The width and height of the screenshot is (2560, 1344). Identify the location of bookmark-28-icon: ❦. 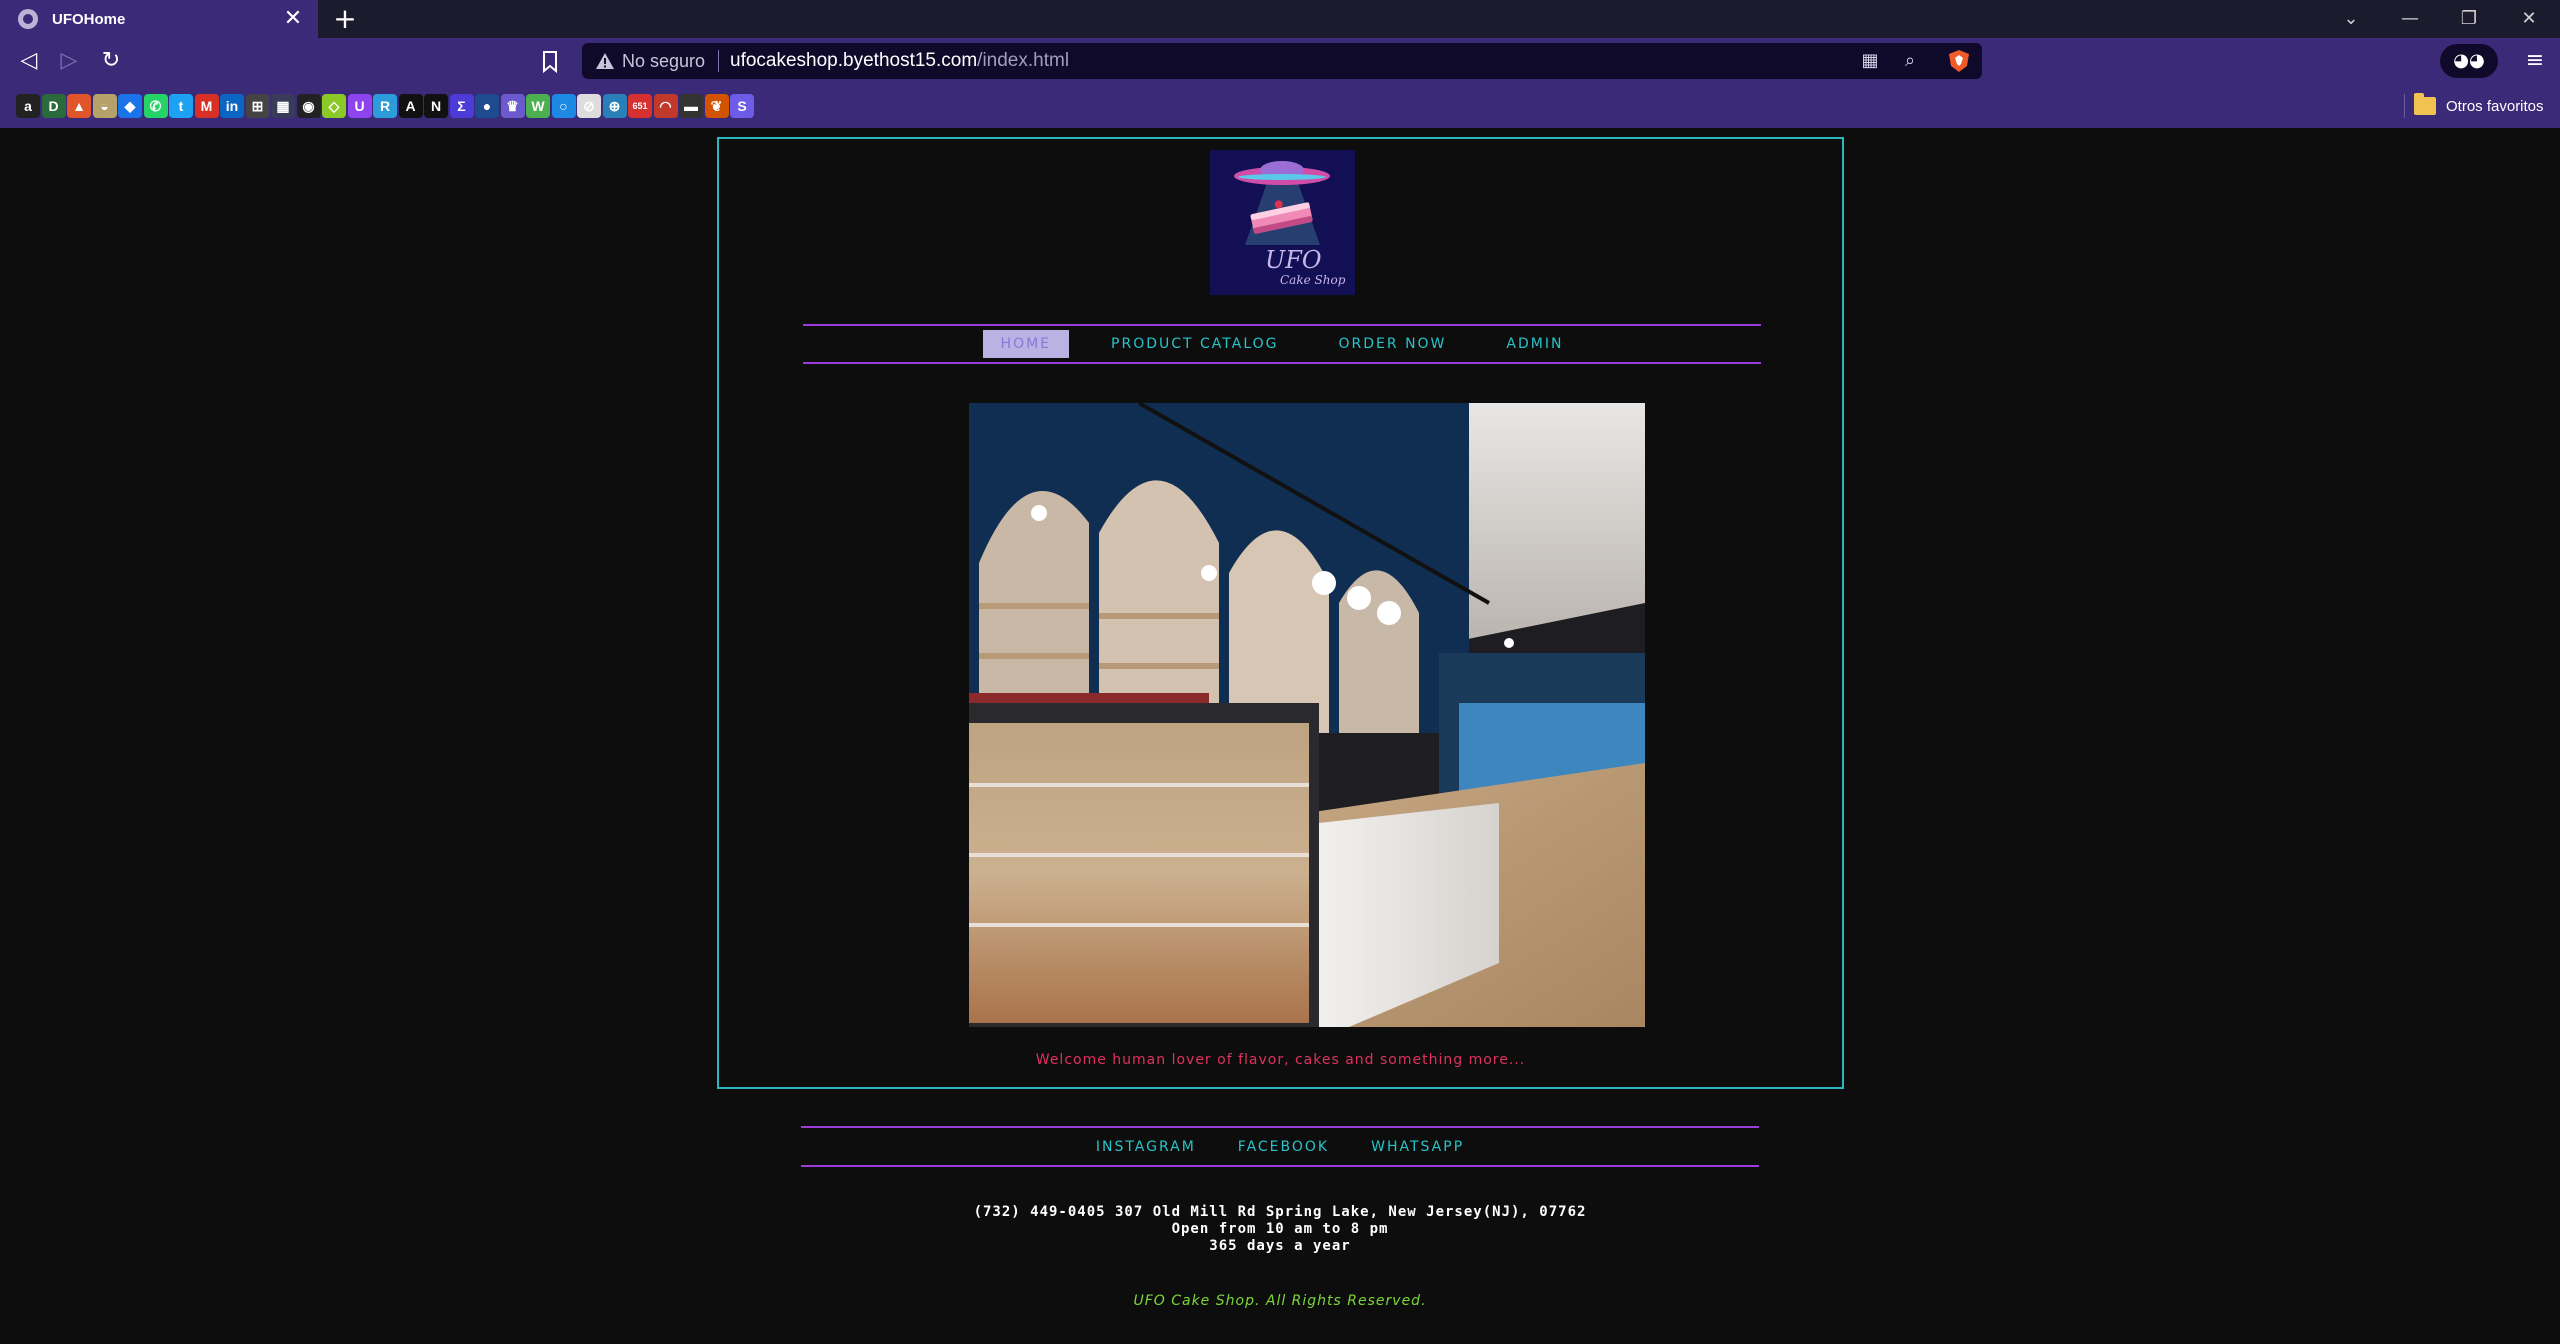
(716, 106).